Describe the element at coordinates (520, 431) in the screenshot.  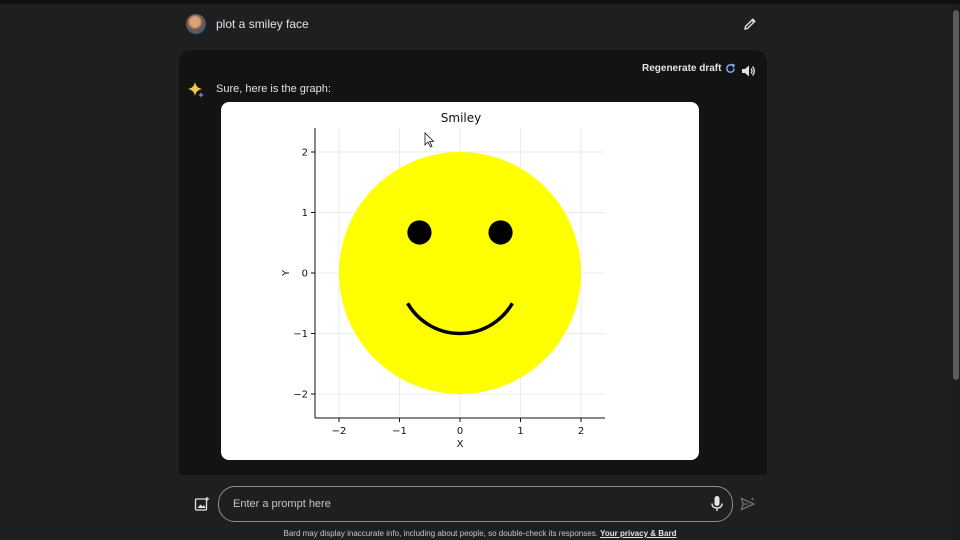
I see `x-tick-label: 1` at that location.